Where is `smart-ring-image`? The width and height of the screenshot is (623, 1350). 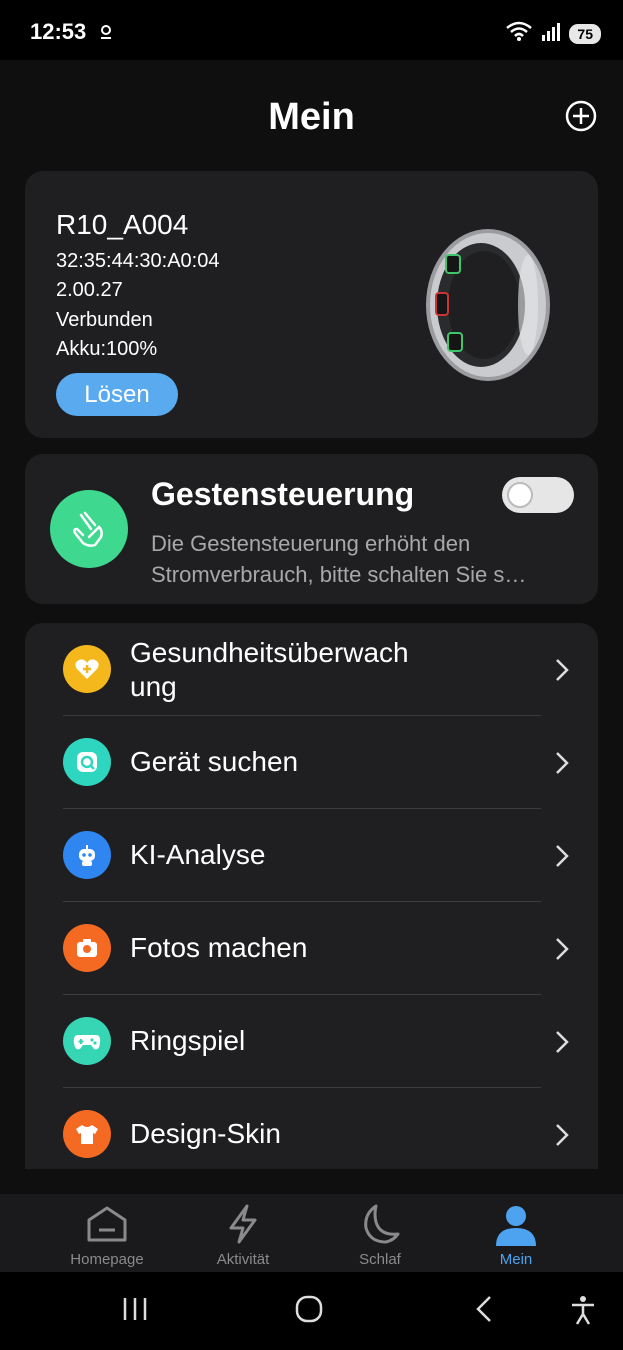 smart-ring-image is located at coordinates (488, 308).